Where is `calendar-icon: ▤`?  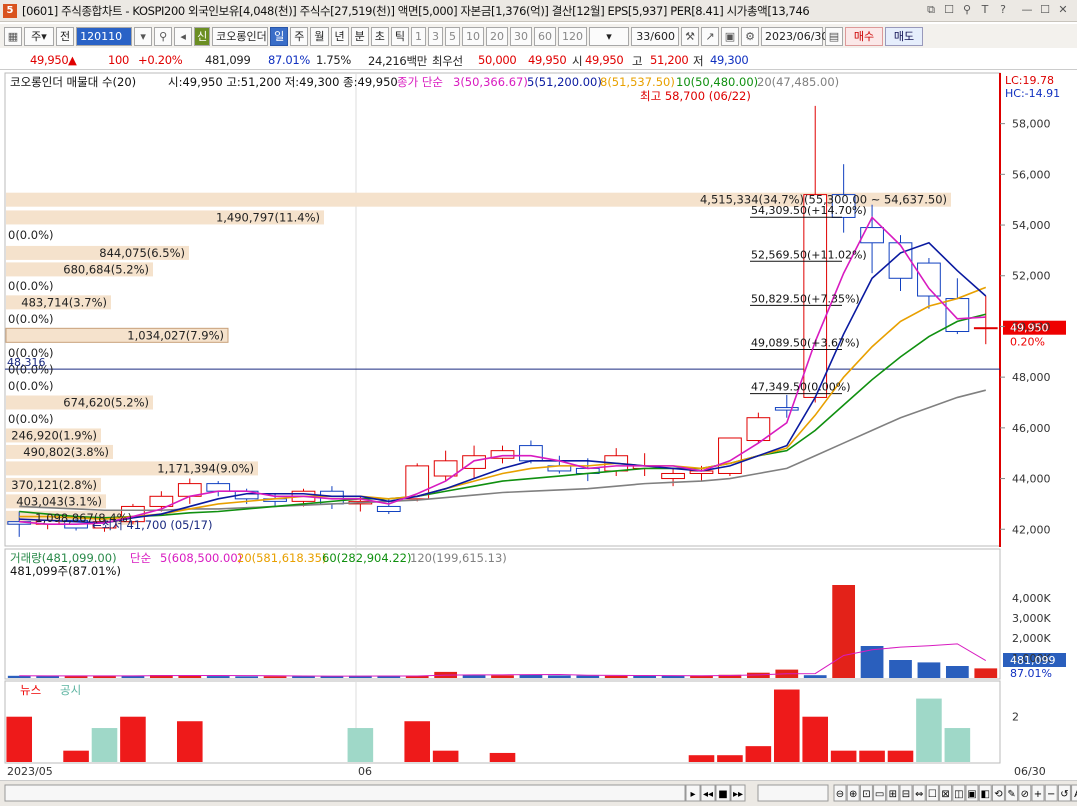
calendar-icon: ▤ is located at coordinates (834, 36).